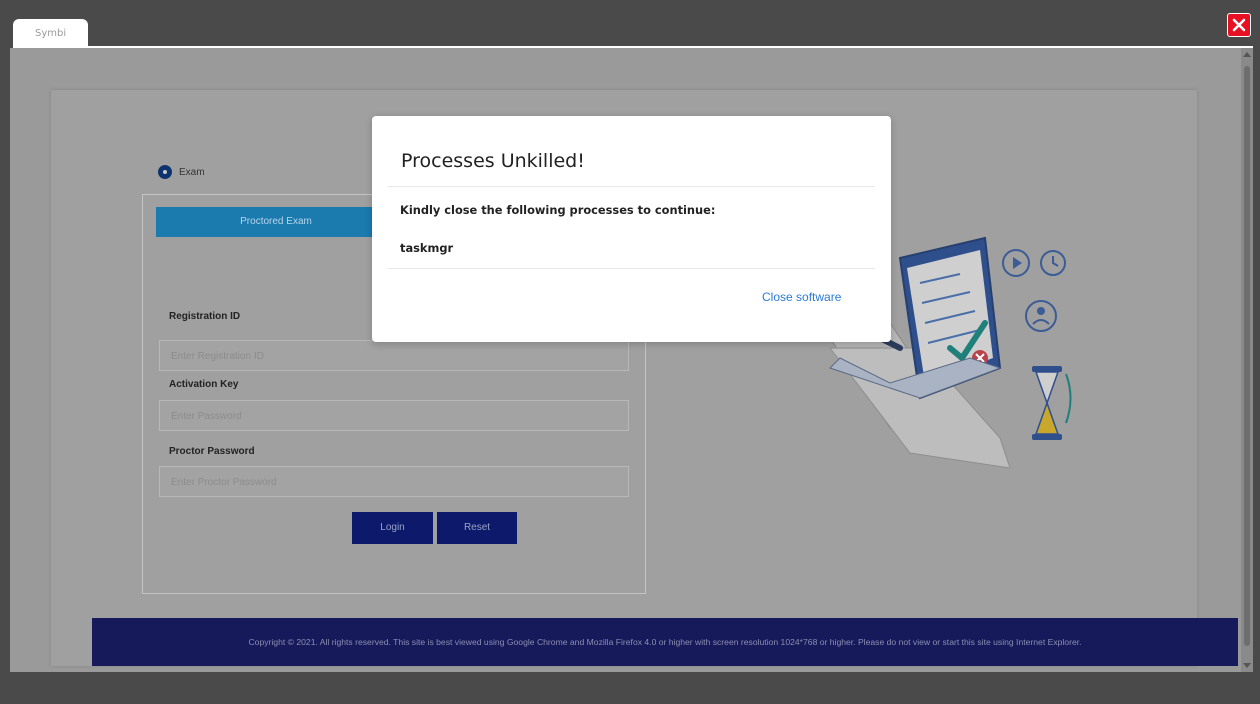 This screenshot has width=1260, height=704. I want to click on browser-tab: Symbi, so click(50, 33).